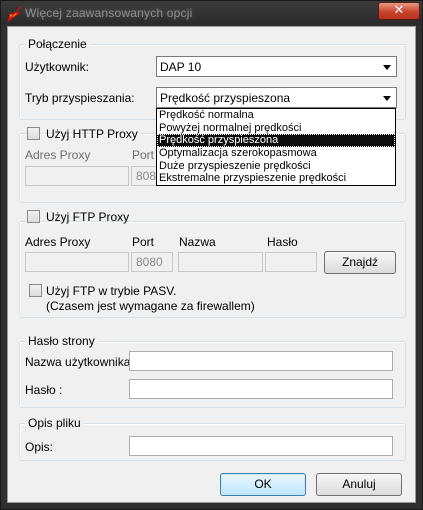 Image resolution: width=423 pixels, height=510 pixels. Describe the element at coordinates (143, 155) in the screenshot. I see `http-port-label: Port` at that location.